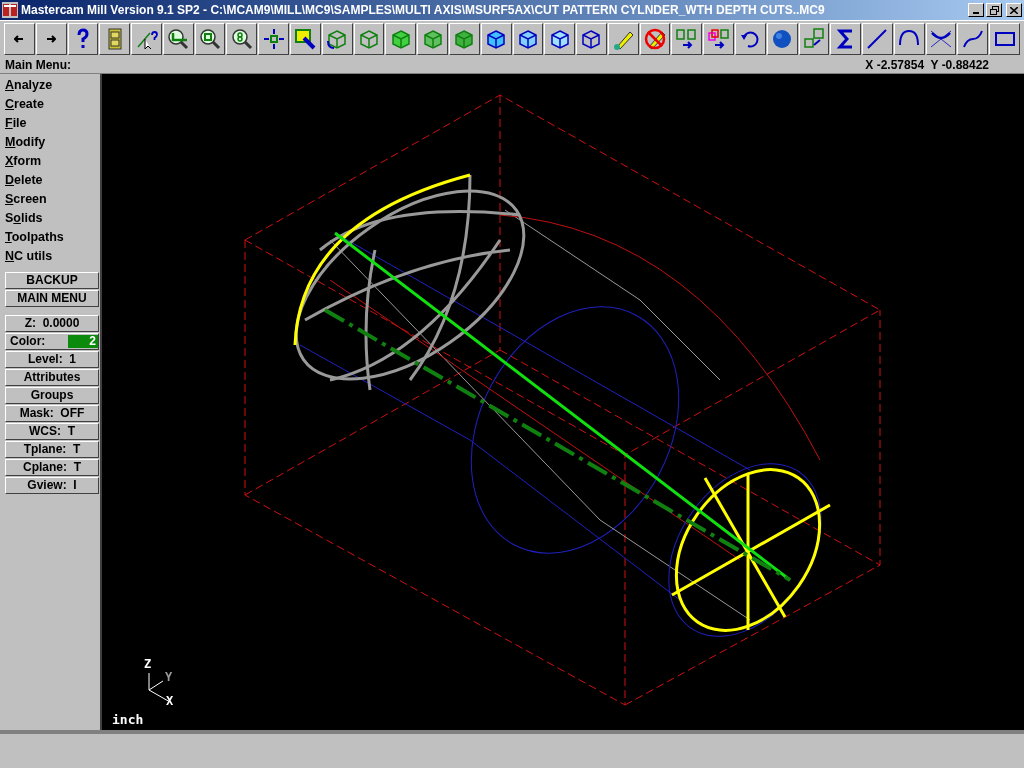 This screenshot has height=768, width=1024. What do you see at coordinates (159, 687) in the screenshot?
I see `axis-triad-icon` at bounding box center [159, 687].